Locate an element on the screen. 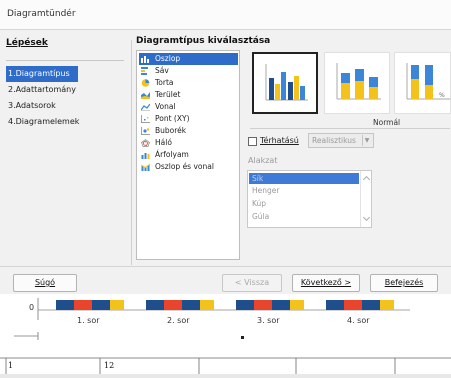 The image size is (451, 378). chart-type-label: Terület is located at coordinates (168, 94).